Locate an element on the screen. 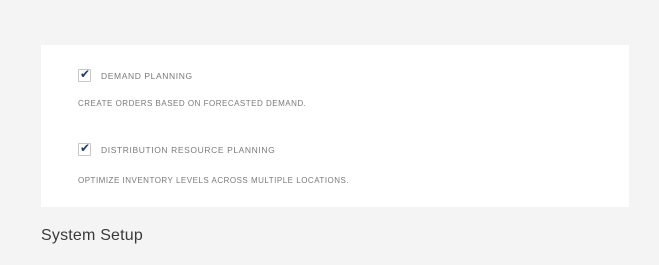  option-demand-planning: ✔ DEMAND PLANNING is located at coordinates (135, 74).